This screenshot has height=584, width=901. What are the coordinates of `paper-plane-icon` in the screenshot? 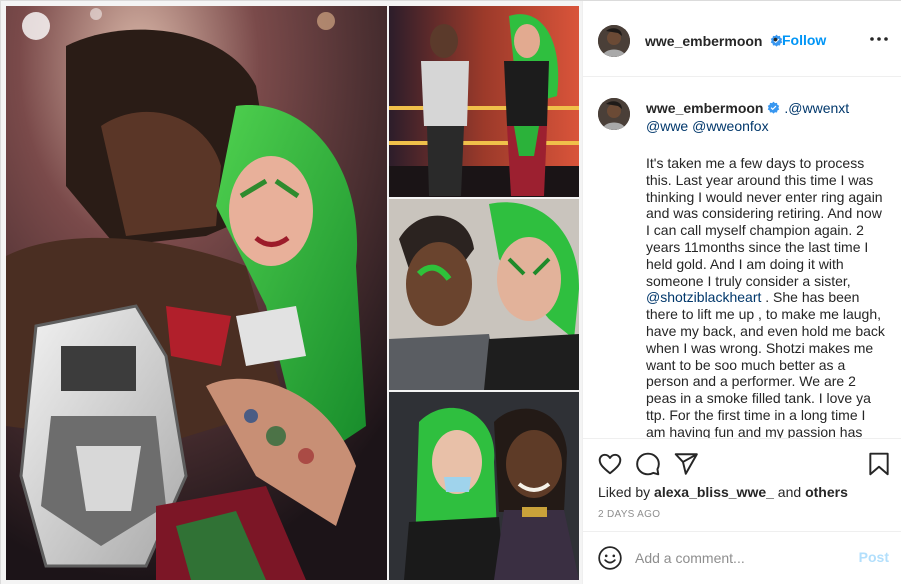 It's located at (686, 464).